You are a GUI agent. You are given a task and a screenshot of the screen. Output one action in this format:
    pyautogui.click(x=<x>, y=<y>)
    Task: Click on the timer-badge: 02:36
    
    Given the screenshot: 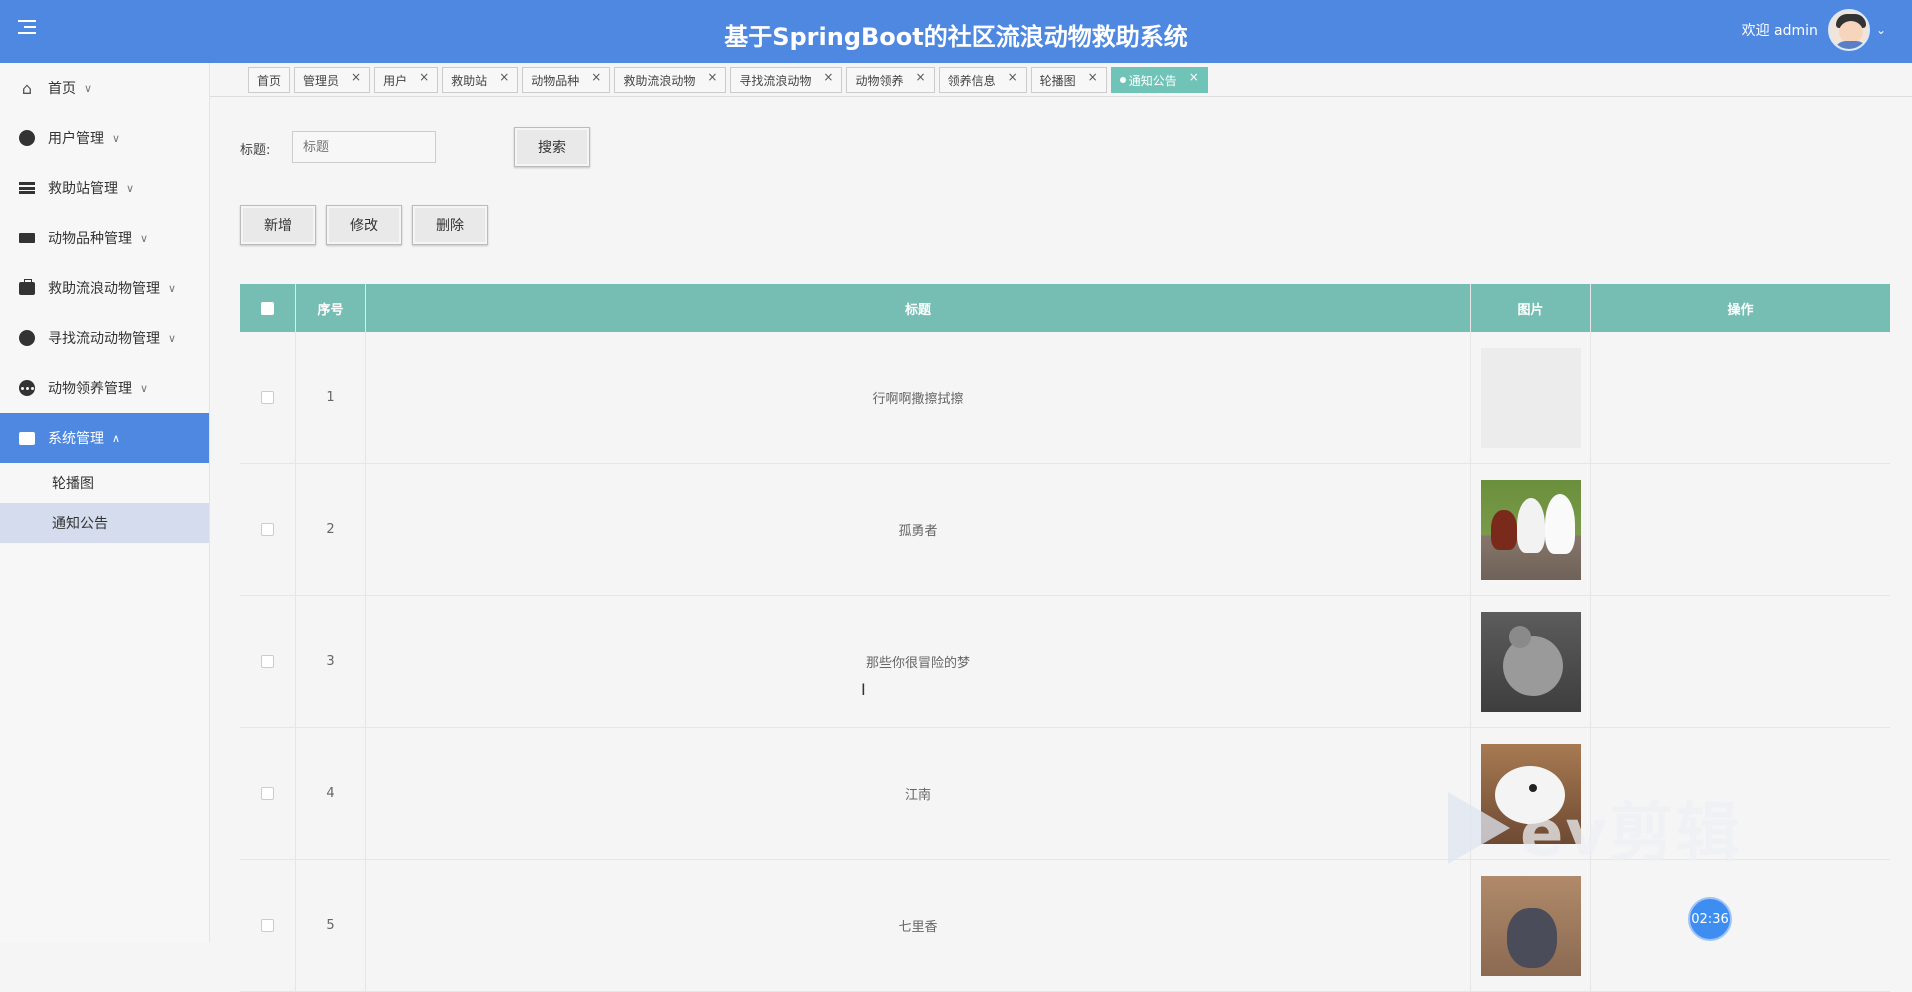 What is the action you would take?
    pyautogui.click(x=1710, y=919)
    